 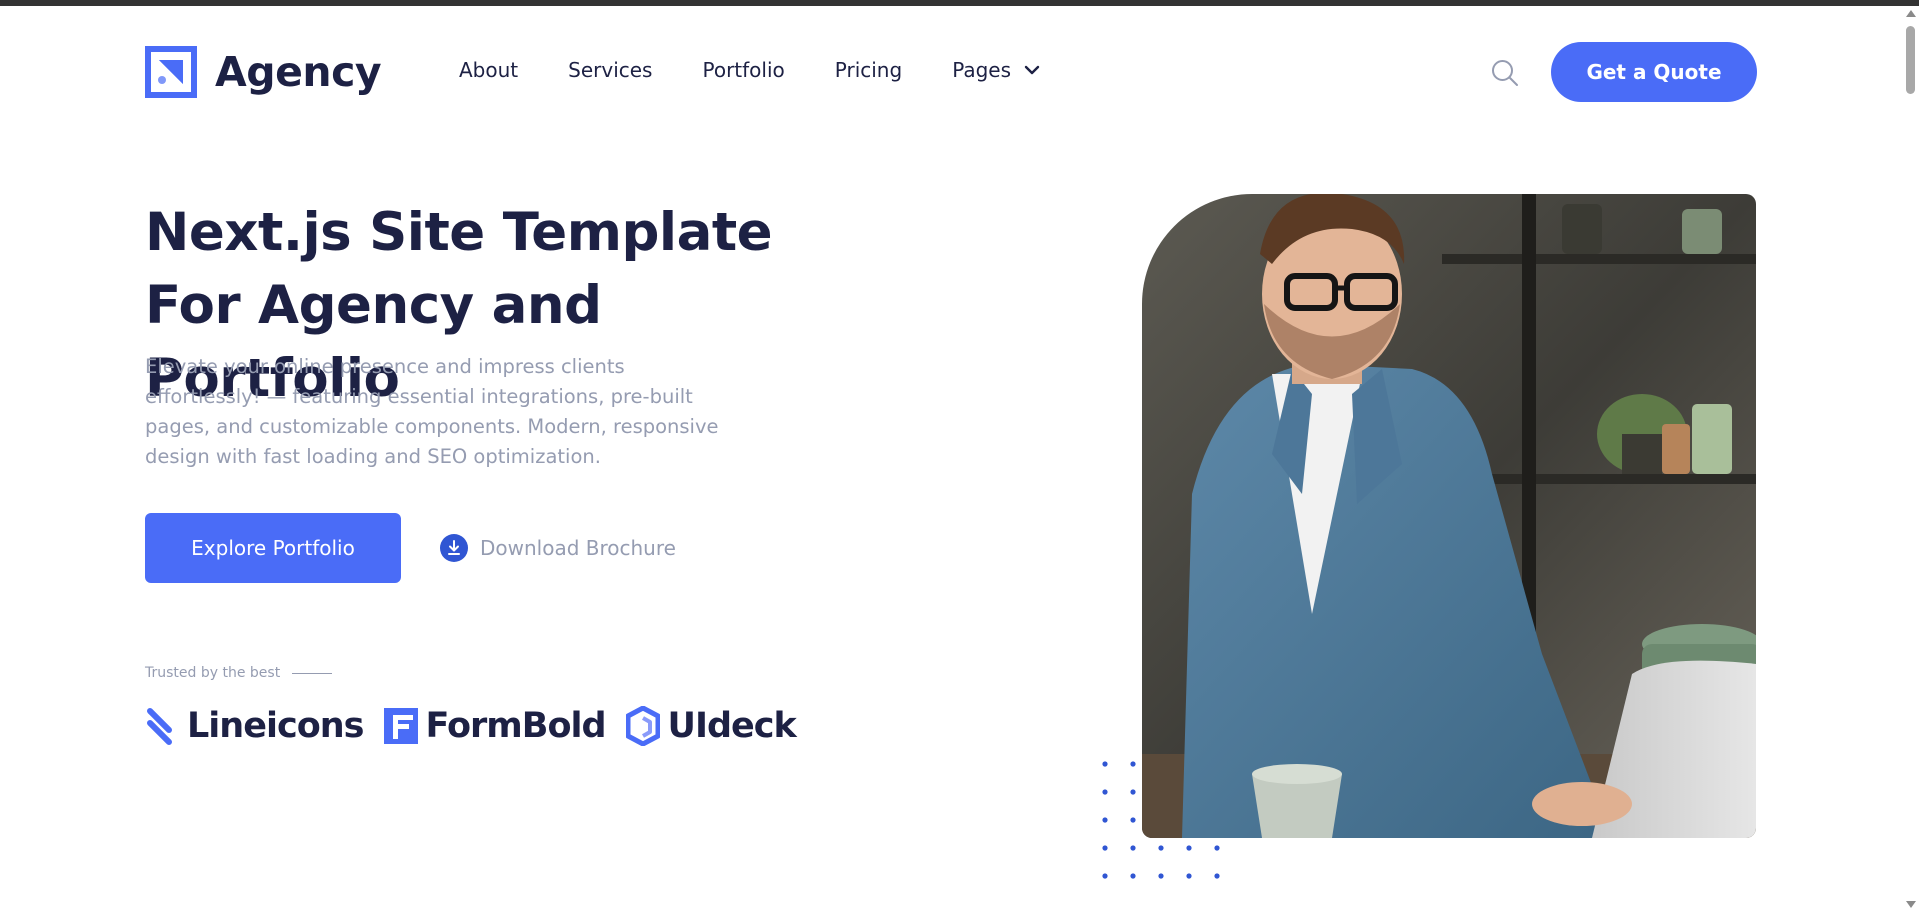 What do you see at coordinates (1654, 72) in the screenshot?
I see `get-a-quote-button: Get a Quote` at bounding box center [1654, 72].